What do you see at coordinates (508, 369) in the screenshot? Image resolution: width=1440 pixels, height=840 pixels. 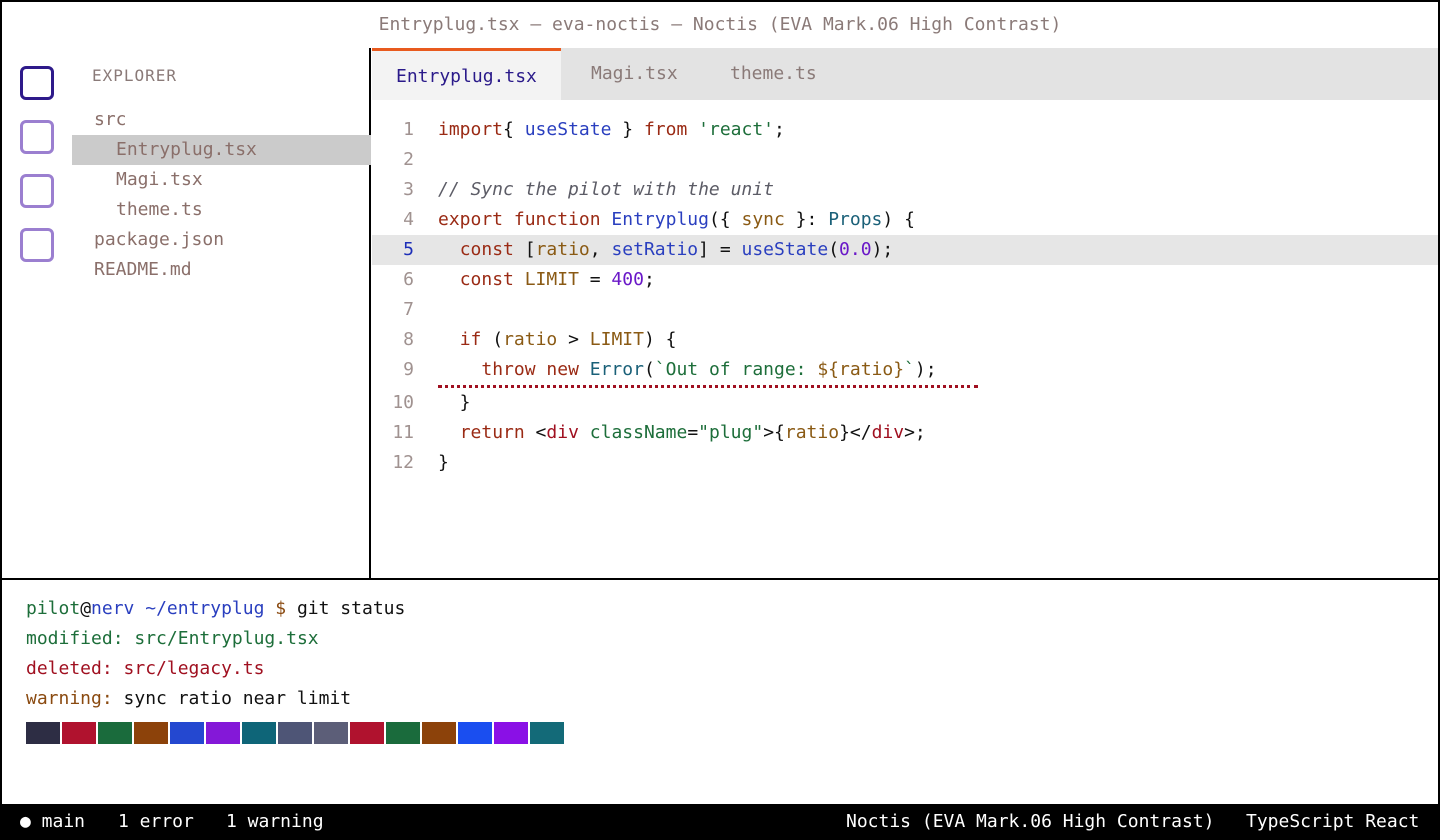 I see `code-token: throw` at bounding box center [508, 369].